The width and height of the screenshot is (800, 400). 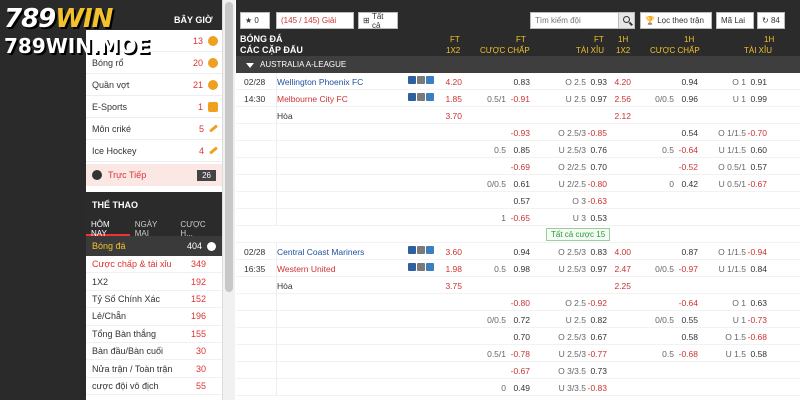 What do you see at coordinates (689, 184) in the screenshot?
I see `odds-1h-handicap: 0.42` at bounding box center [689, 184].